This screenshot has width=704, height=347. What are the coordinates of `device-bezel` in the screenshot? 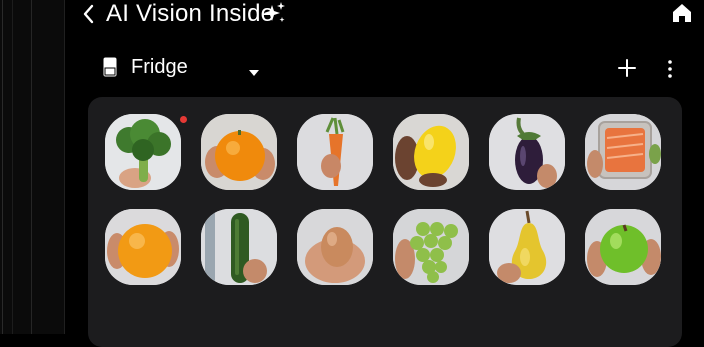 It's located at (32, 167).